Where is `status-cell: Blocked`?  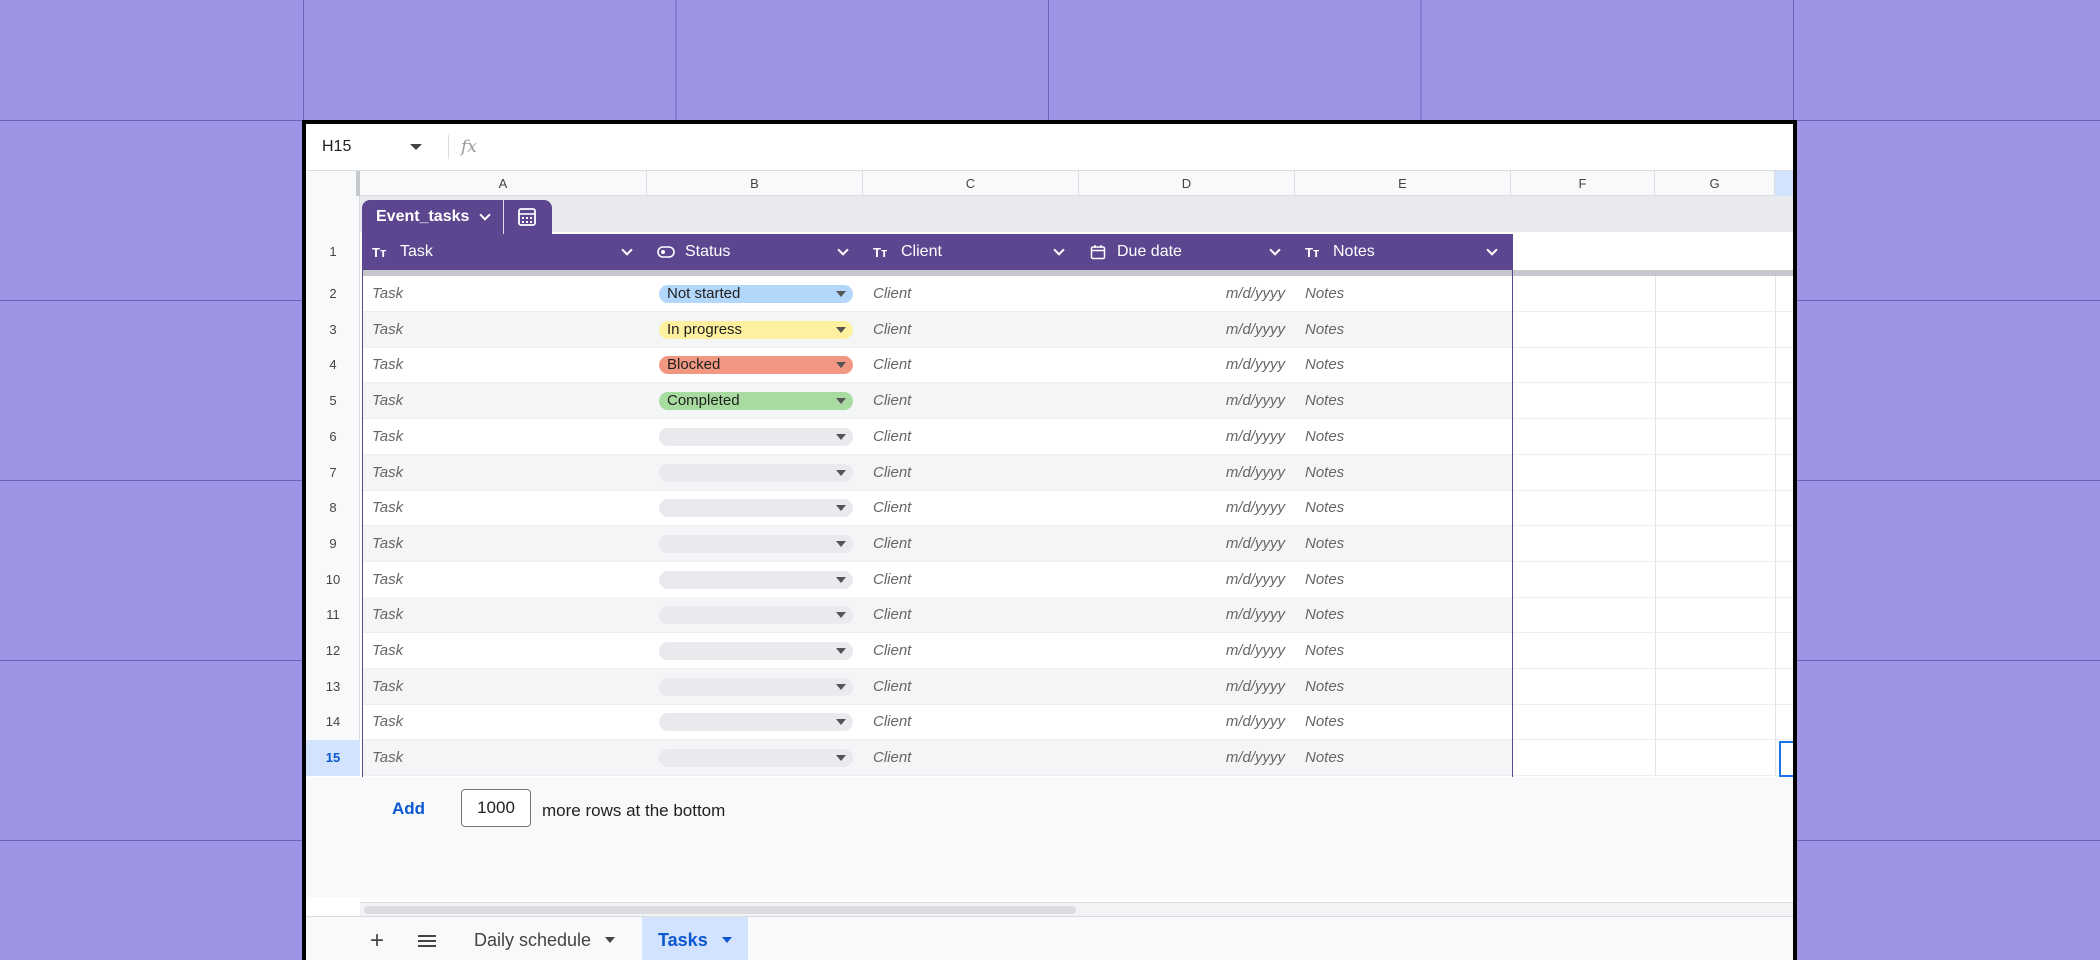
status-cell: Blocked is located at coordinates (755, 364).